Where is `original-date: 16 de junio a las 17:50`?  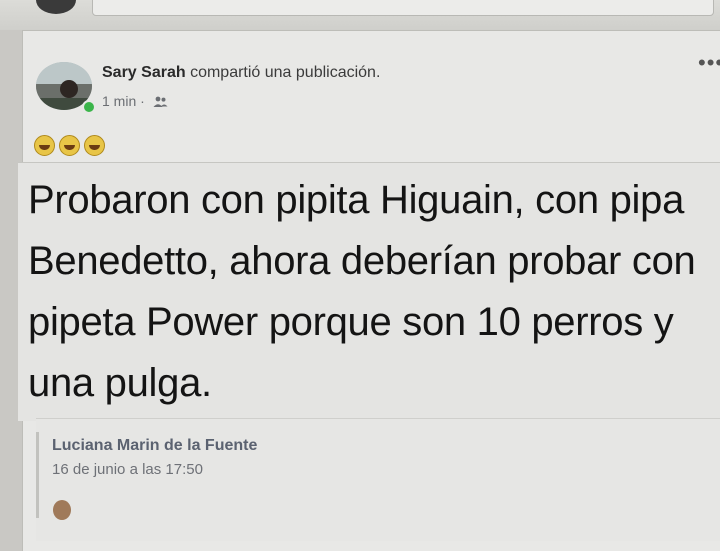
original-date: 16 de junio a las 17:50 is located at coordinates (127, 469).